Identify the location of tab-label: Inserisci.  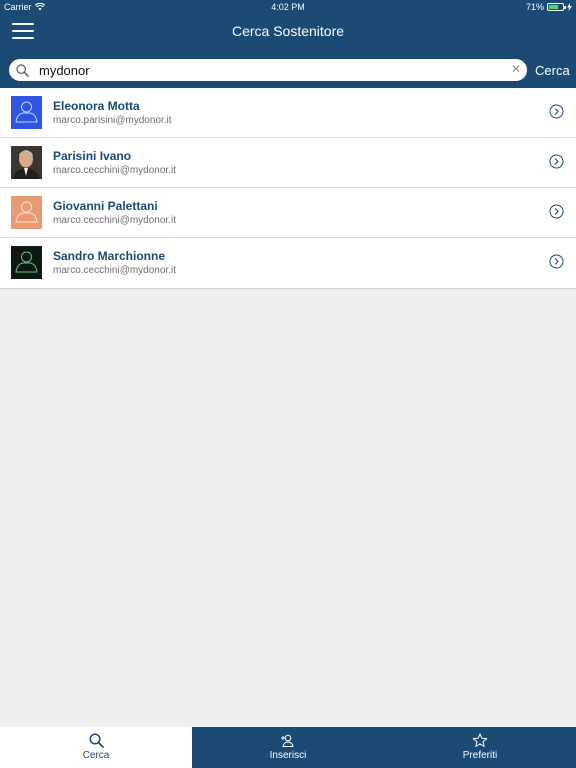
(288, 755).